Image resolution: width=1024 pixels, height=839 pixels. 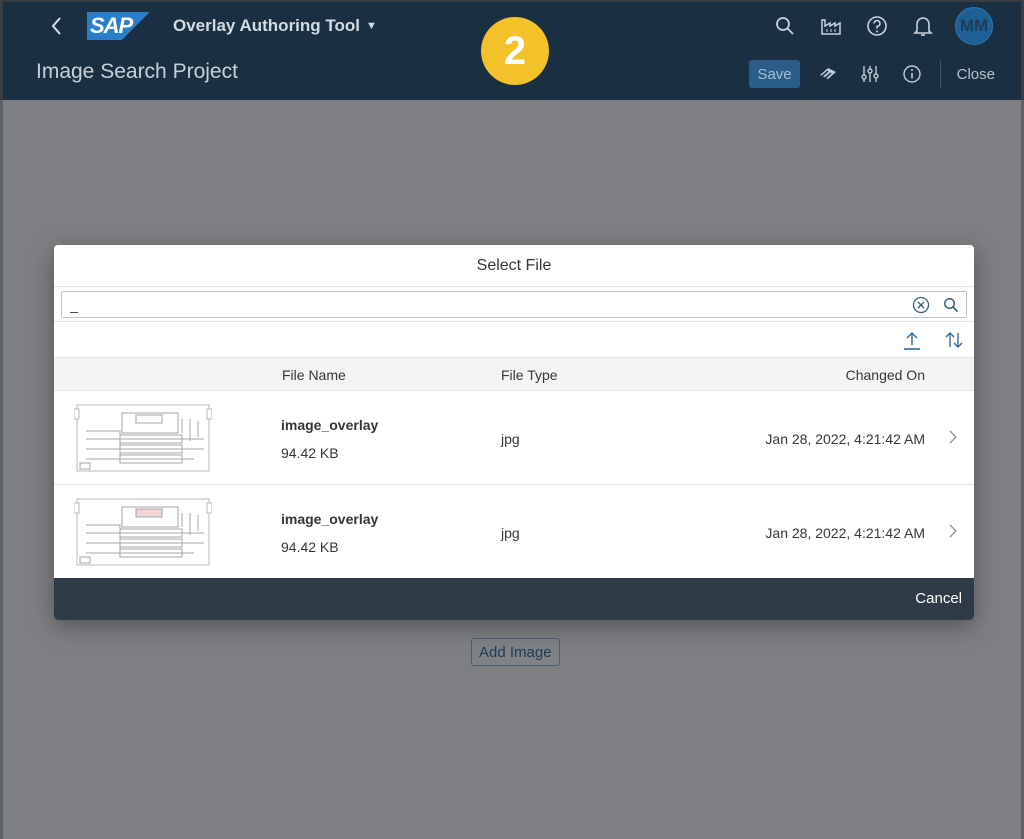 I want to click on logo-text: SAP, so click(x=111, y=25).